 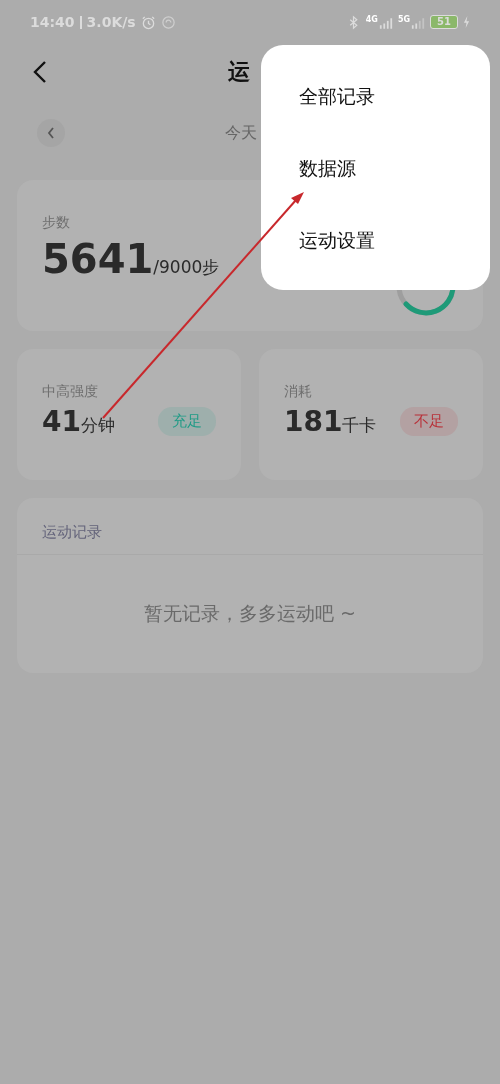 What do you see at coordinates (168, 22) in the screenshot?
I see `circle-icon` at bounding box center [168, 22].